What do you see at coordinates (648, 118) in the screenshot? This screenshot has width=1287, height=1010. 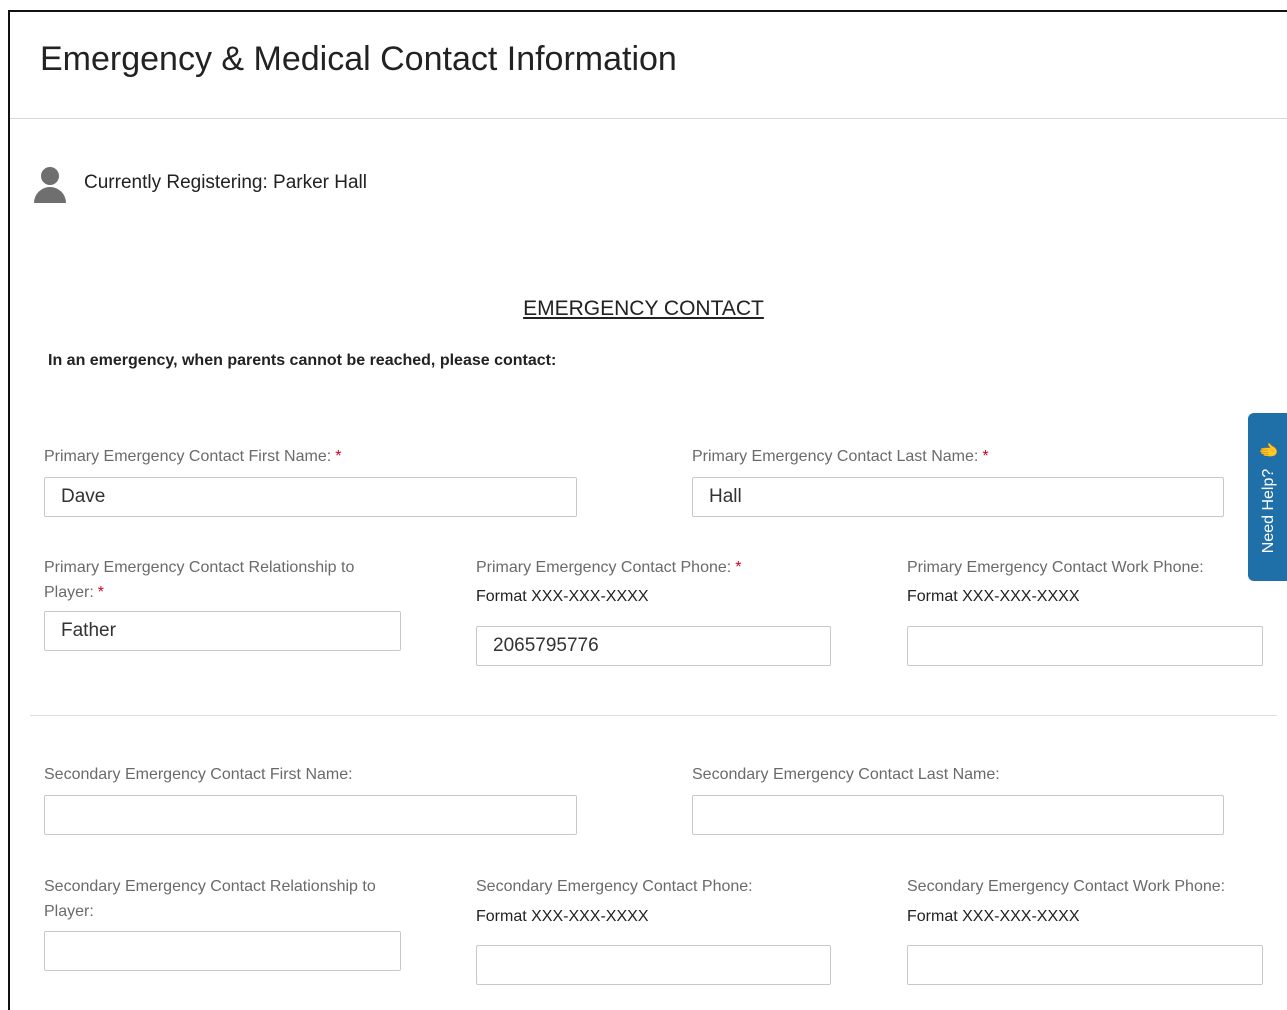 I see `title-divider` at bounding box center [648, 118].